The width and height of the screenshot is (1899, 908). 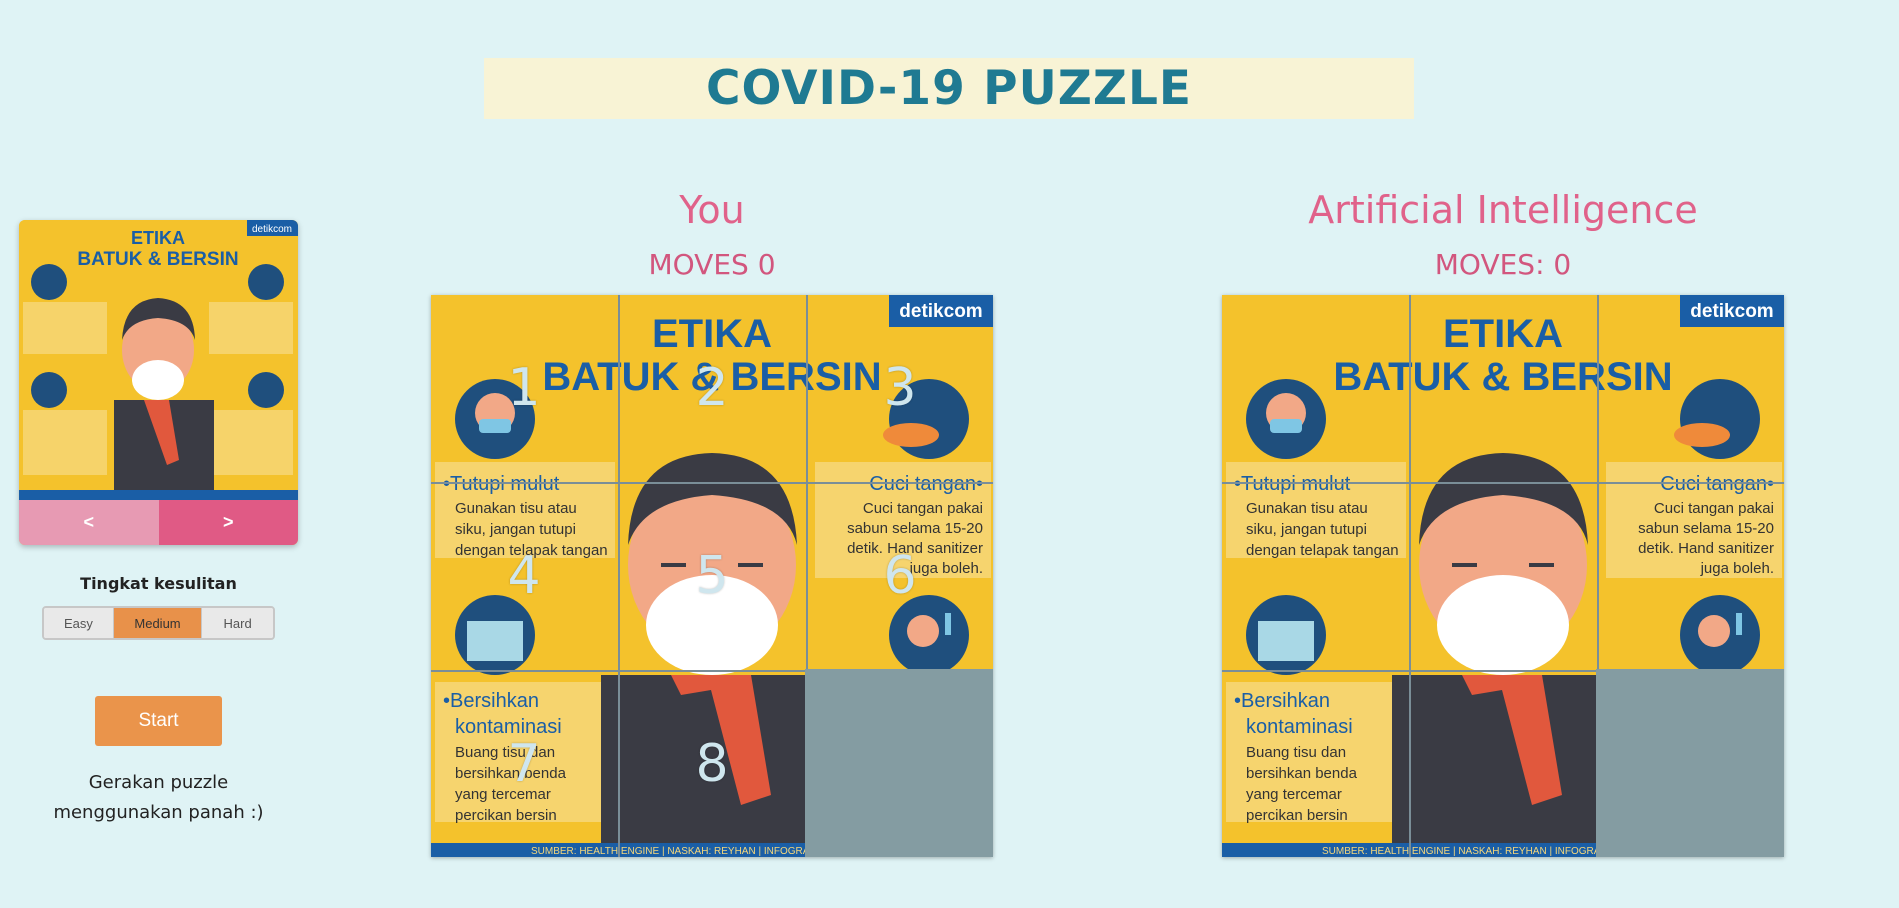 I want to click on difficulty-selector: Easy Medium Hard, so click(x=158, y=623).